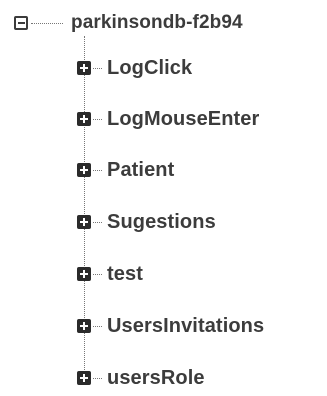 Image resolution: width=327 pixels, height=396 pixels. I want to click on root-node-label: parkinsondb-f2b94, so click(157, 23).